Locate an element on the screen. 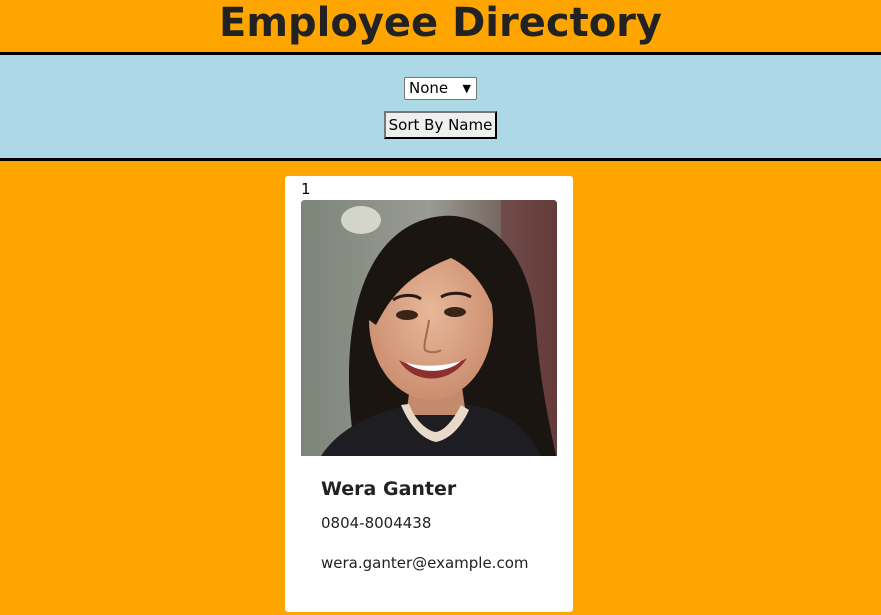 The height and width of the screenshot is (615, 881). employee-email: wera.ganter@example.com is located at coordinates (425, 563).